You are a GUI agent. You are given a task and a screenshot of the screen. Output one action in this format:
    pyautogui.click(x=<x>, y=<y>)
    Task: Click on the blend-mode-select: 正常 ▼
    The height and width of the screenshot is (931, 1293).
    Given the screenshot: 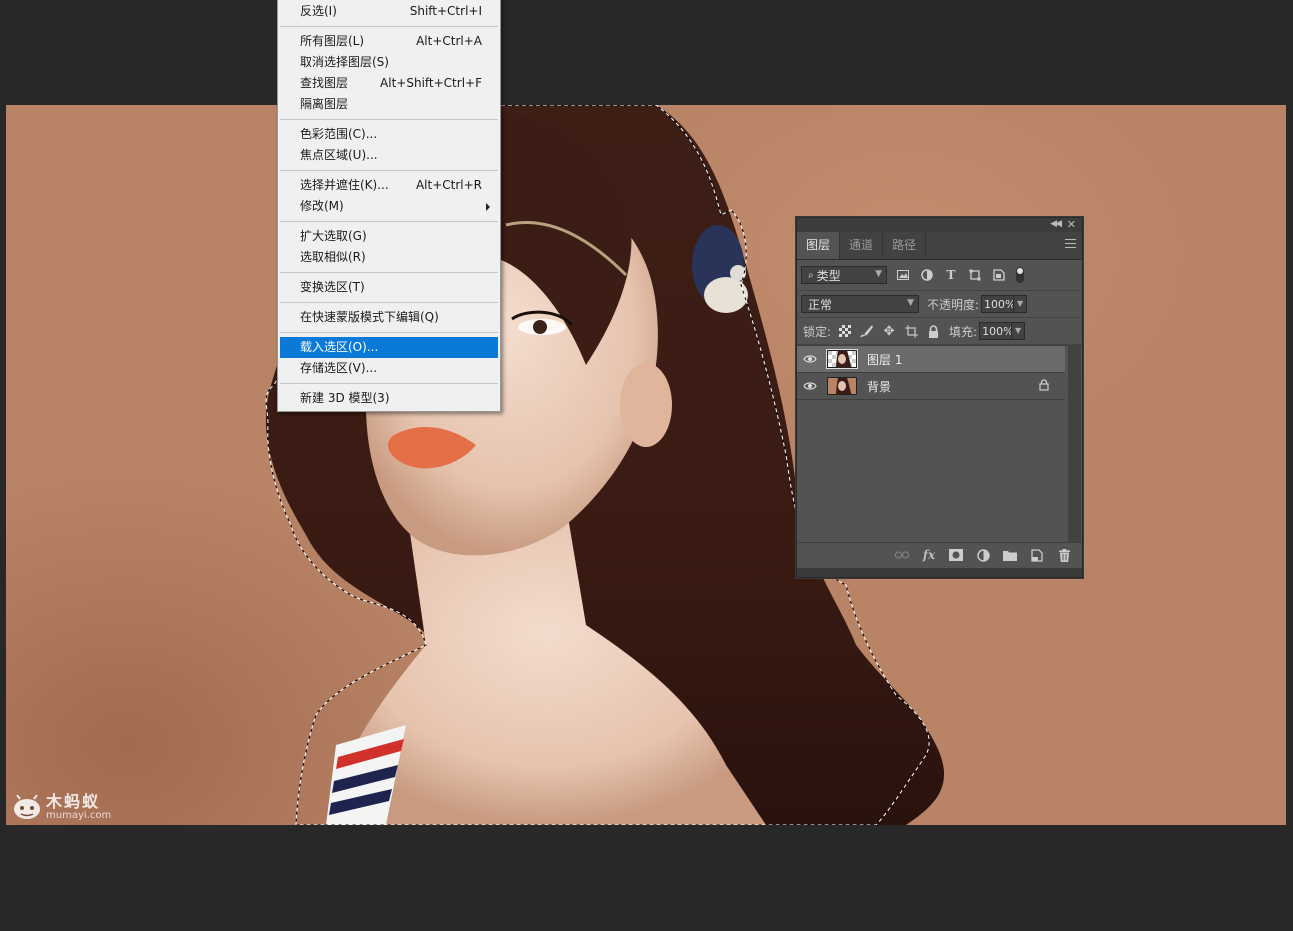 What is the action you would take?
    pyautogui.click(x=860, y=304)
    